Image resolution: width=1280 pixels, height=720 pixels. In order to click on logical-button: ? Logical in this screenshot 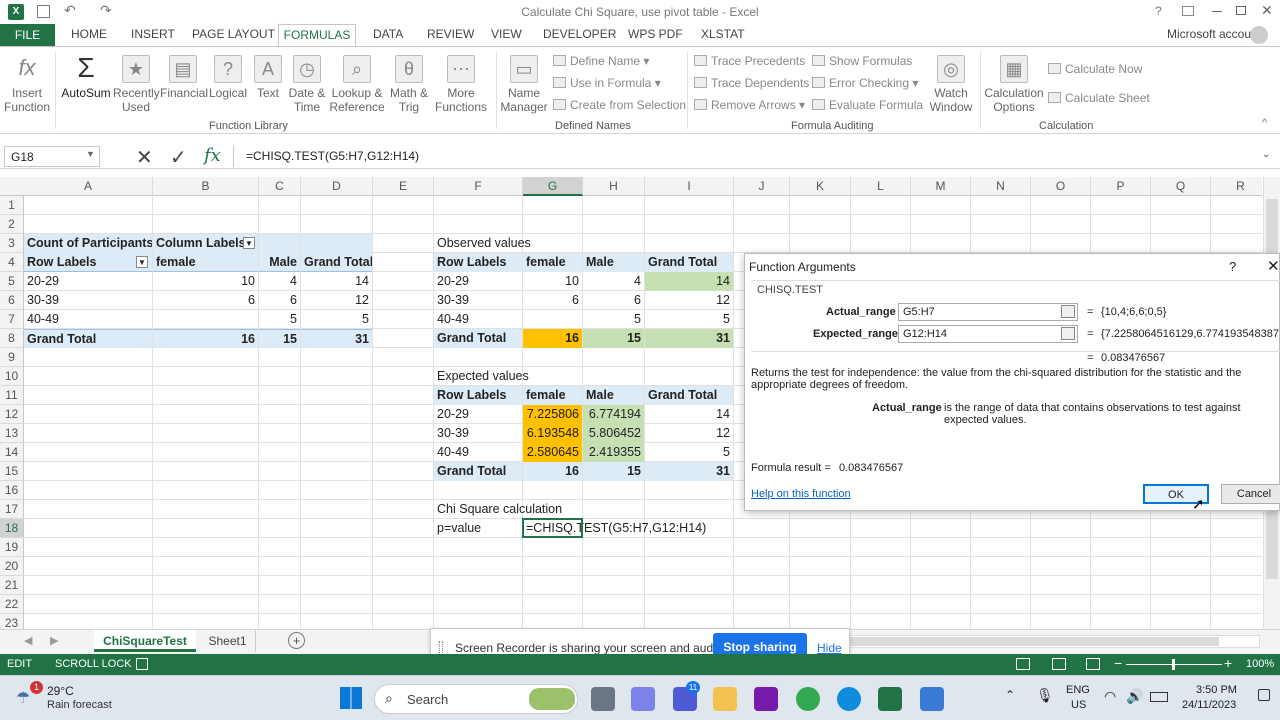, I will do `click(228, 77)`.